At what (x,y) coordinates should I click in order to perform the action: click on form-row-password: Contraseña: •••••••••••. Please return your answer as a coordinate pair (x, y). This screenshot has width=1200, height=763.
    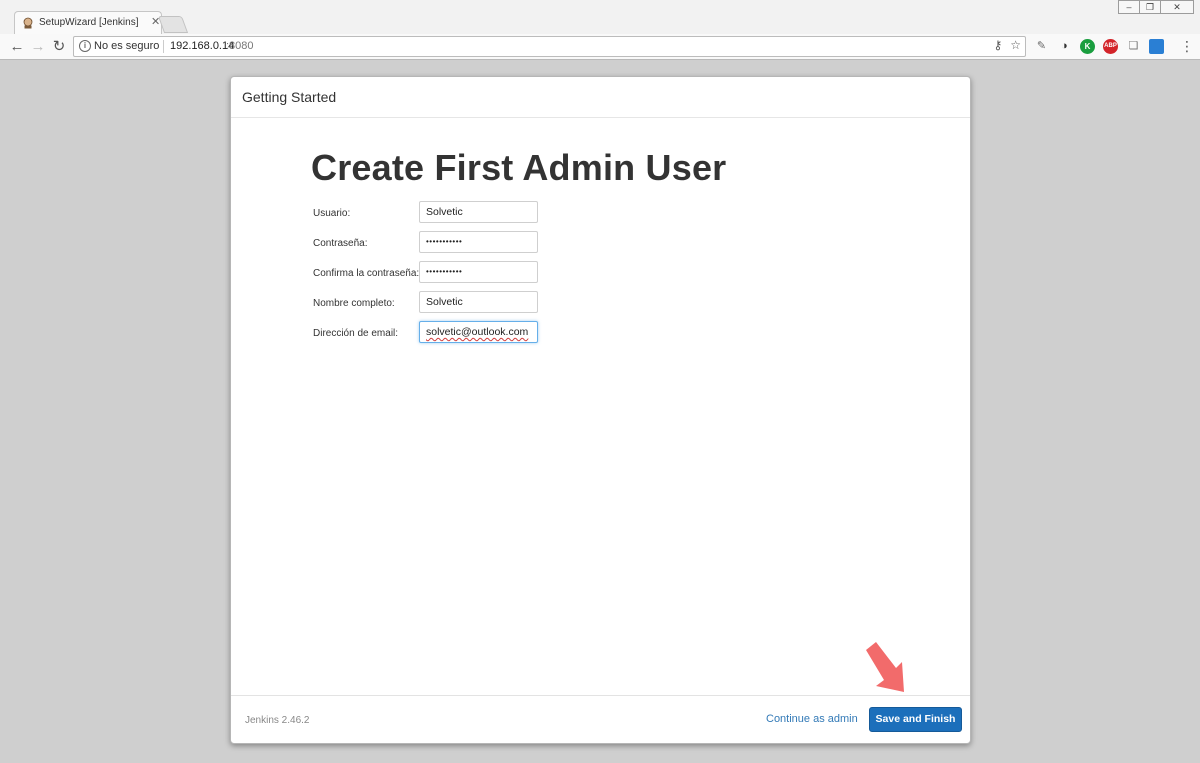
    Looking at the image, I should click on (433, 244).